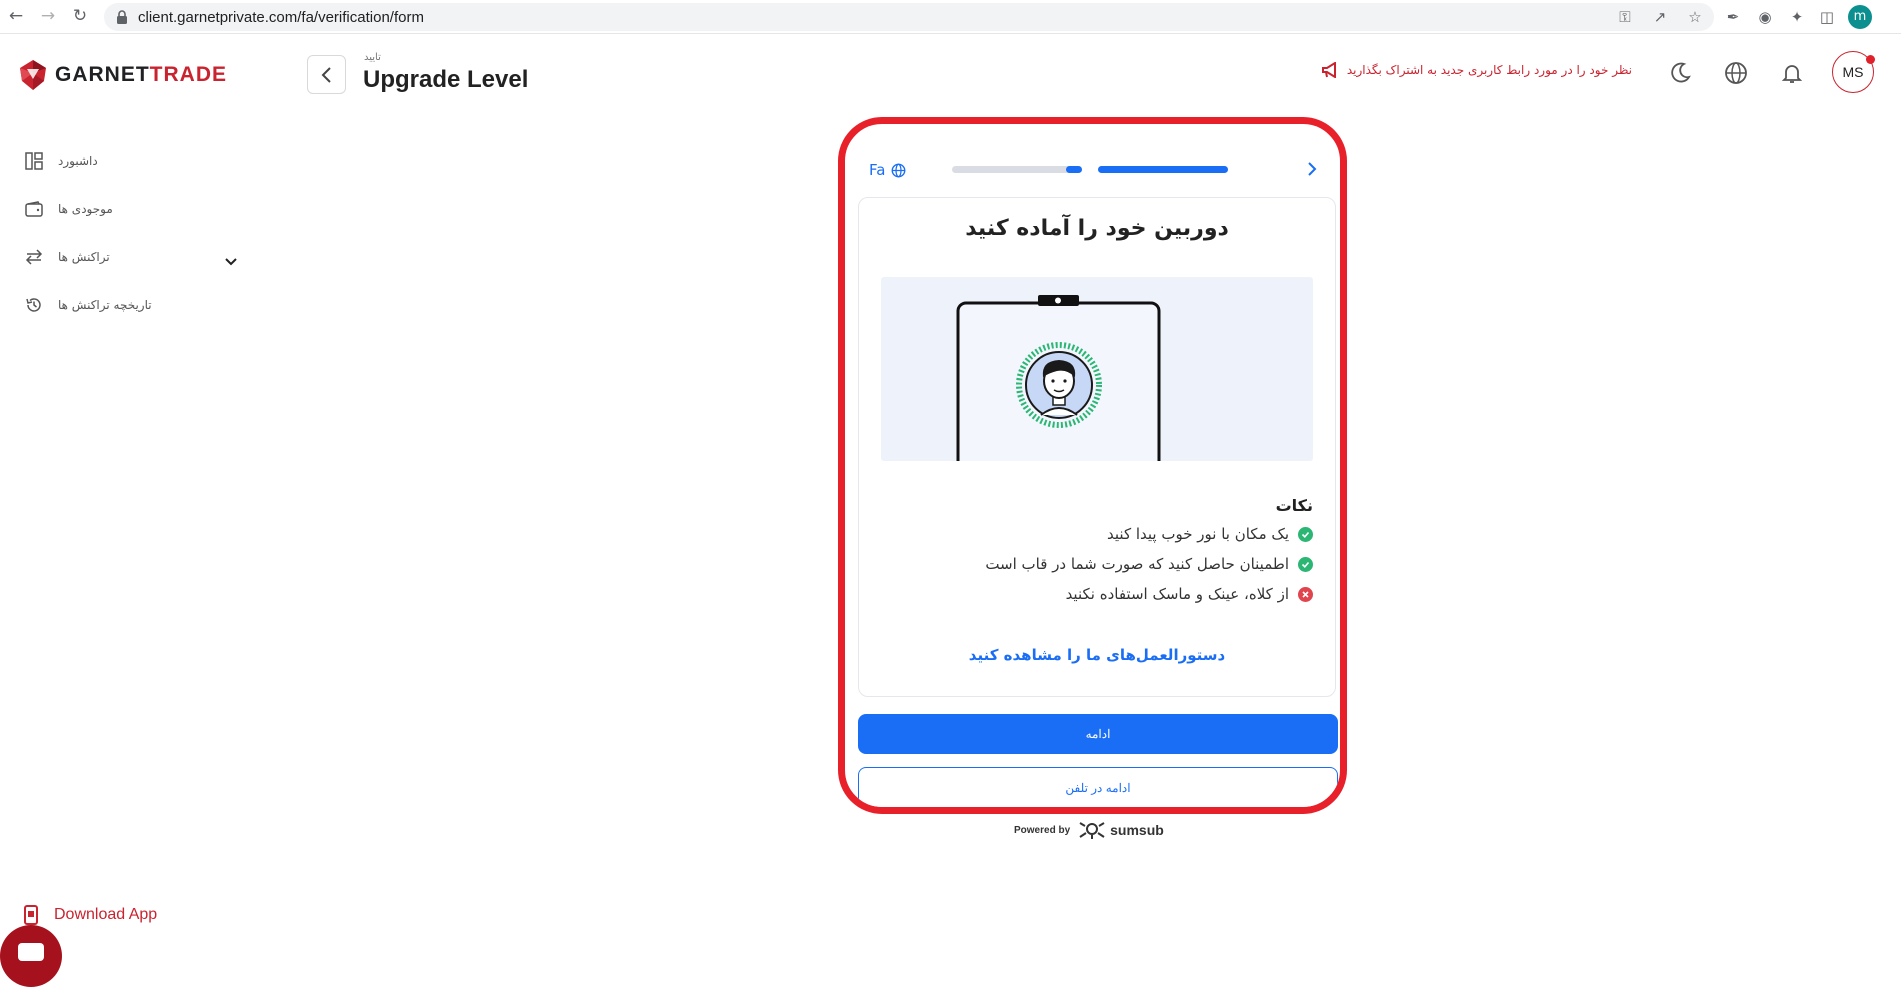 This screenshot has height=991, width=1901. Describe the element at coordinates (1092, 830) in the screenshot. I see `sumsub-logo-icon` at that location.